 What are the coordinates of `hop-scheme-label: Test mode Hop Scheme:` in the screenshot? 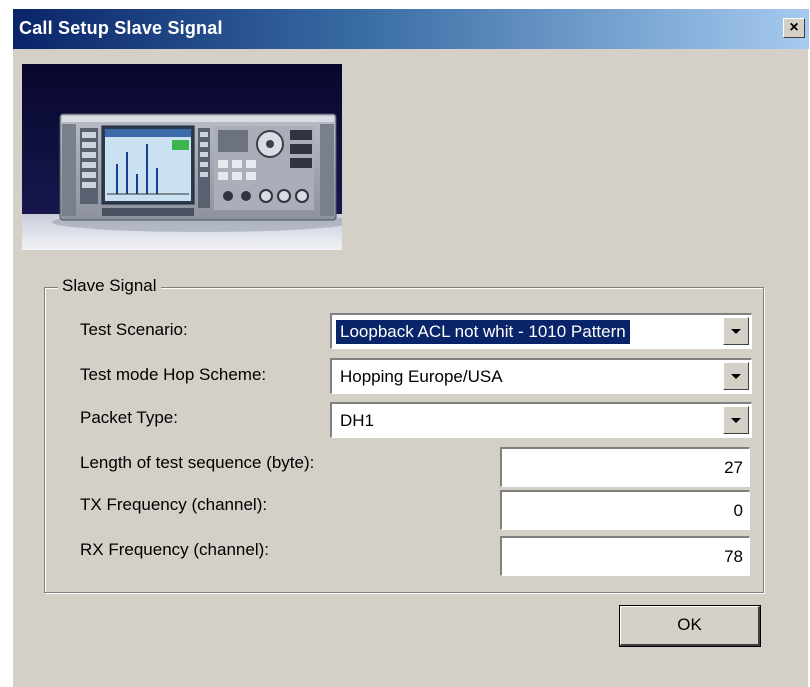 It's located at (173, 374).